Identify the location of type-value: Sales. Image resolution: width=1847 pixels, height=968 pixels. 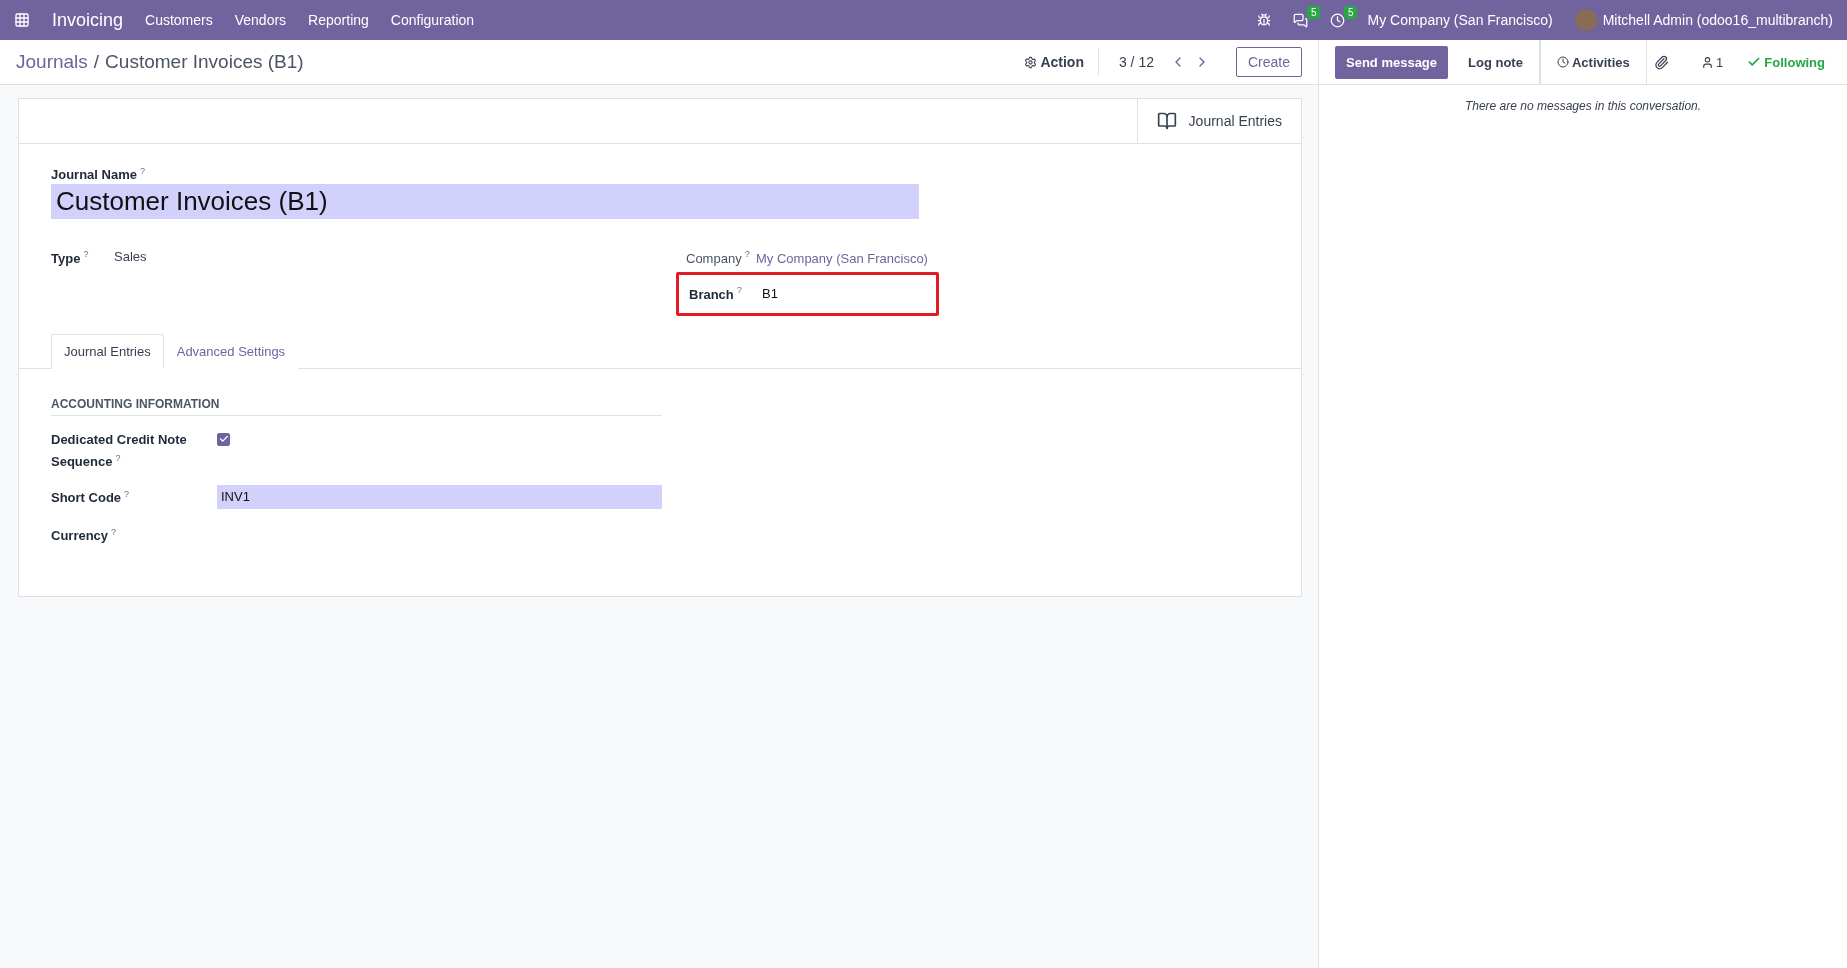
(130, 258).